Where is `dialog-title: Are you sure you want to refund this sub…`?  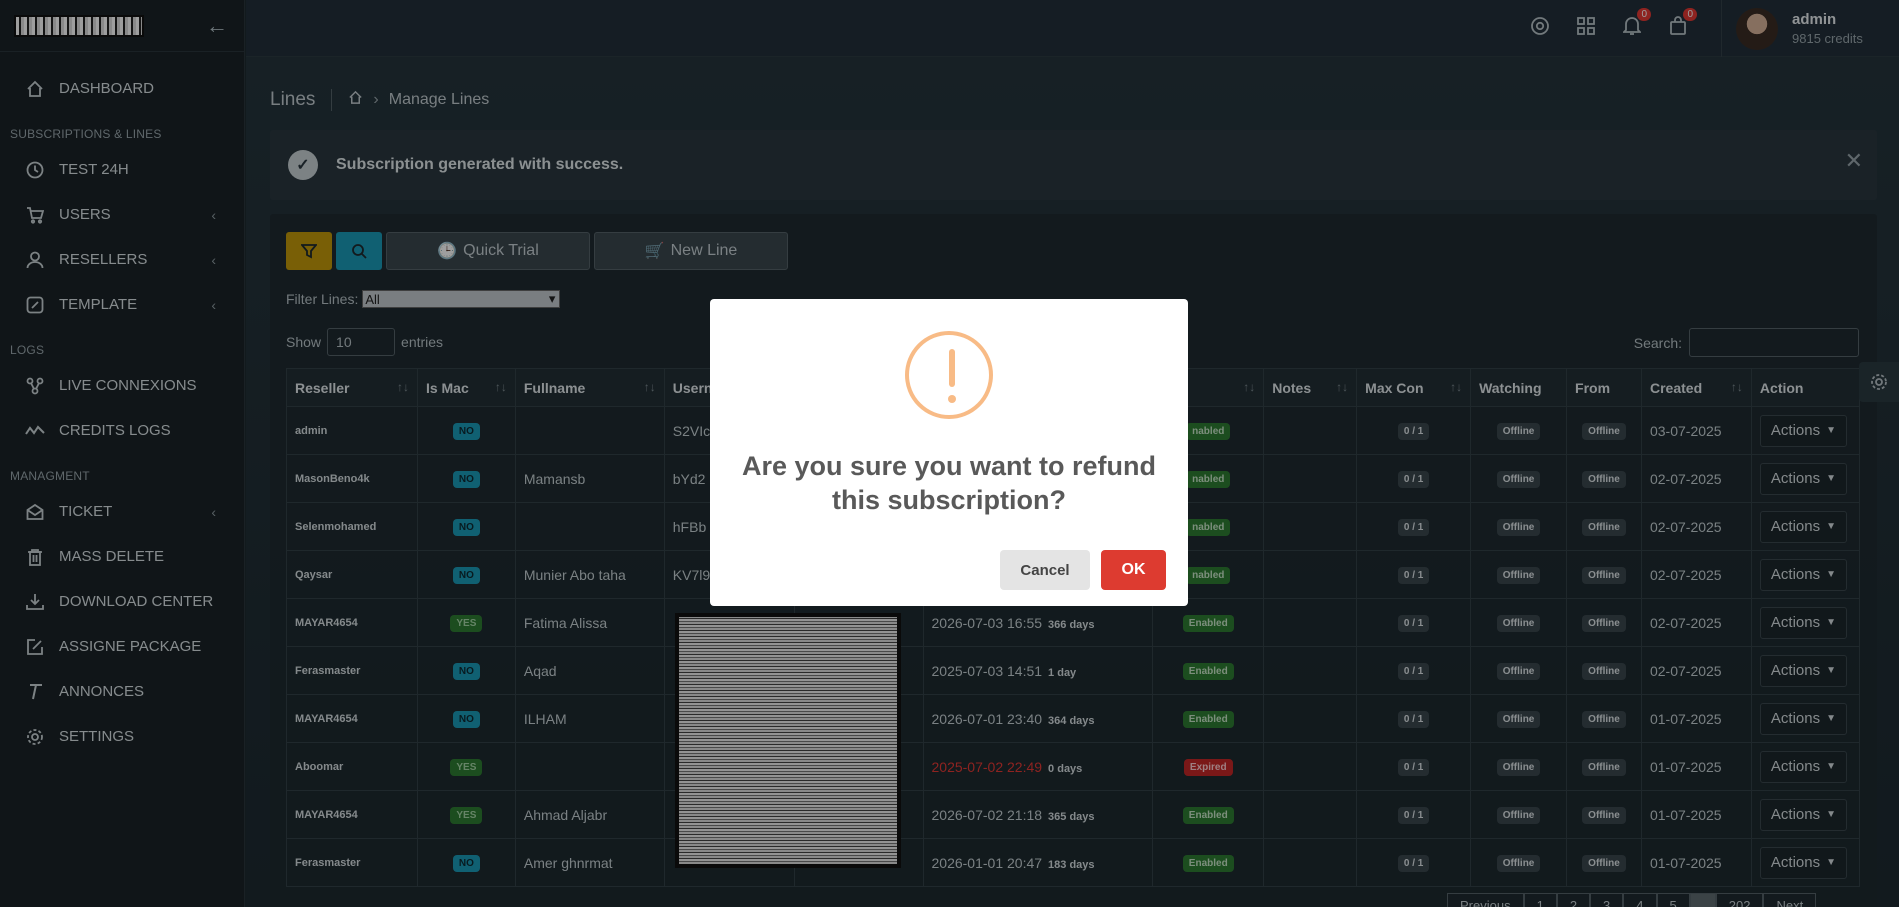 dialog-title: Are you sure you want to refund this sub… is located at coordinates (949, 483).